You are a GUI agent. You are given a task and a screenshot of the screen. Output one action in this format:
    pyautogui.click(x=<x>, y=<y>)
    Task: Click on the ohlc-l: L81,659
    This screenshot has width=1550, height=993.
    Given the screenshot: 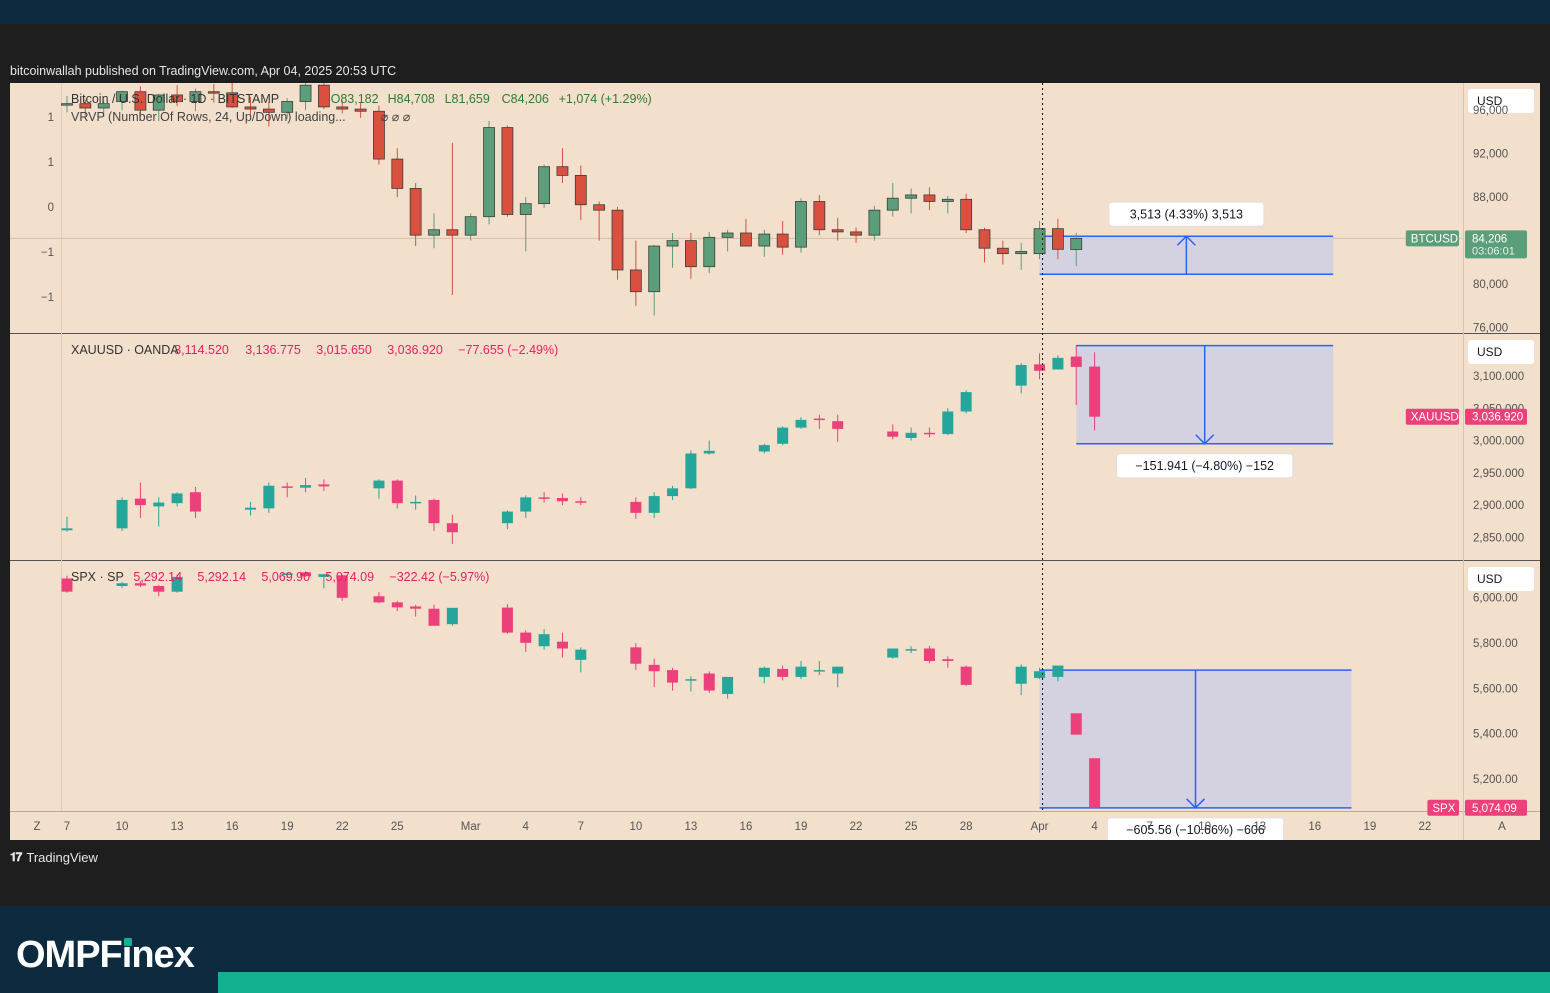 What is the action you would take?
    pyautogui.click(x=467, y=99)
    